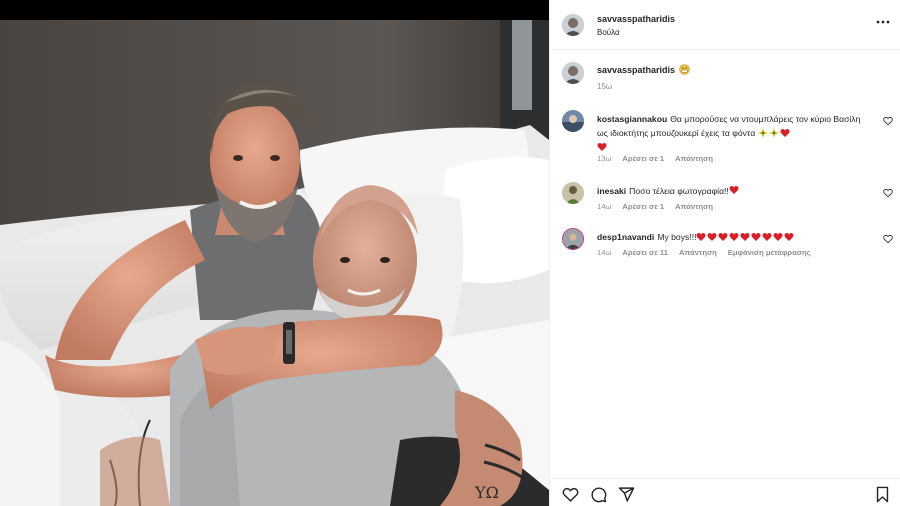 This screenshot has height=506, width=900. What do you see at coordinates (570, 494) in the screenshot?
I see `heart-icon` at bounding box center [570, 494].